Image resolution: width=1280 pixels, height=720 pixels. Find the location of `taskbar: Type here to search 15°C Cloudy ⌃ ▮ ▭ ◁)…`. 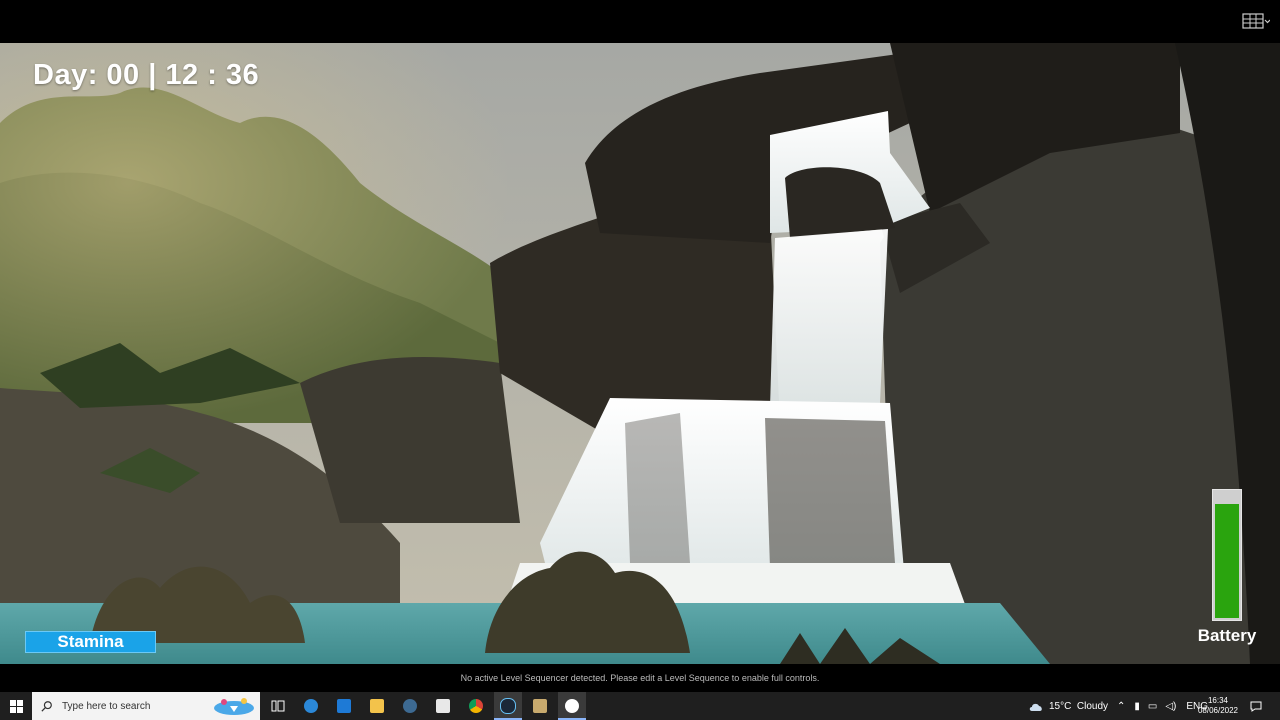

taskbar: Type here to search 15°C Cloudy ⌃ ▮ ▭ ◁)… is located at coordinates (640, 706).